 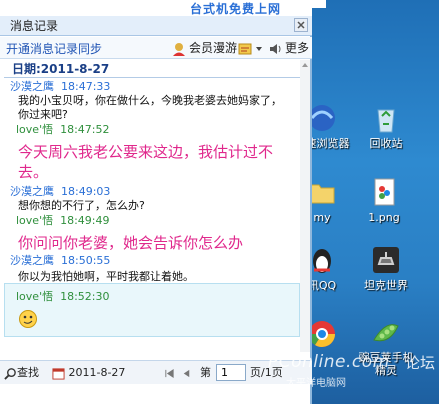 I want to click on message-item: love'悟 18:47:52 今天周六我老公要来这边，我估计过不去。, so click(x=152, y=152).